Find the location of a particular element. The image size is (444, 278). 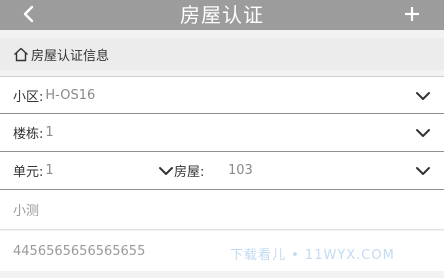

community-label: 小区: is located at coordinates (28, 97).